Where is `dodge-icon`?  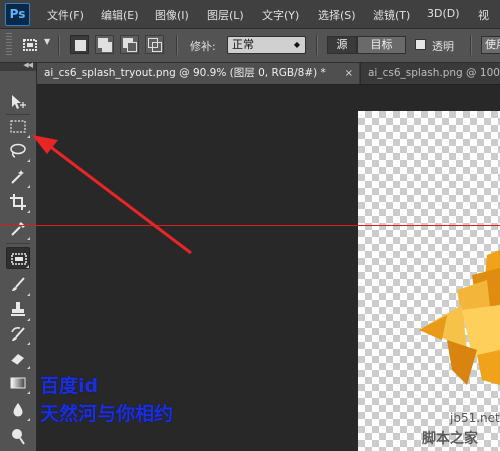
dodge-icon is located at coordinates (18, 437).